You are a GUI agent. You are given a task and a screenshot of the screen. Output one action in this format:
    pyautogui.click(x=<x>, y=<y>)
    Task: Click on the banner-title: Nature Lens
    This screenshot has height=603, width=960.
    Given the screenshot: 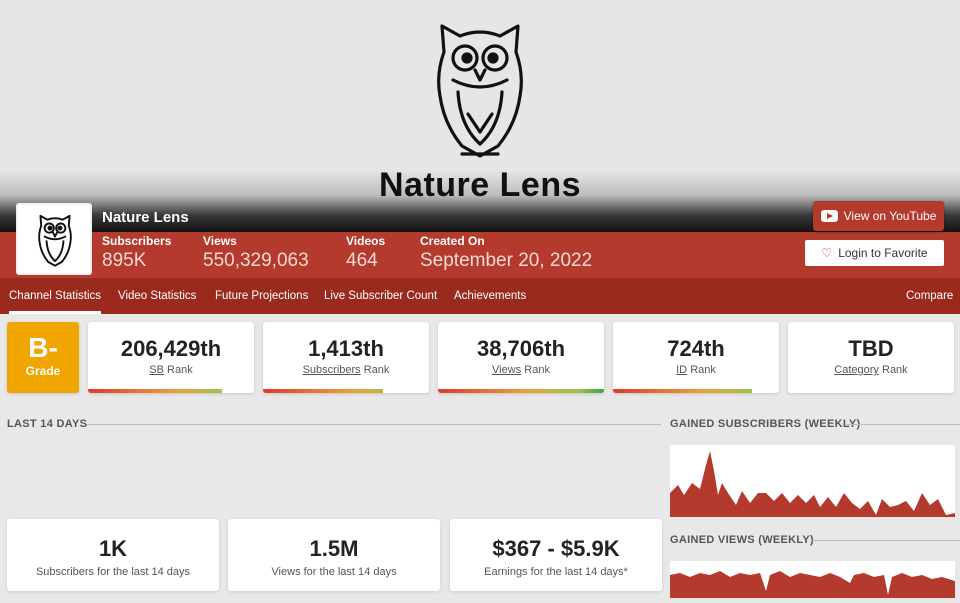 What is the action you would take?
    pyautogui.click(x=480, y=185)
    